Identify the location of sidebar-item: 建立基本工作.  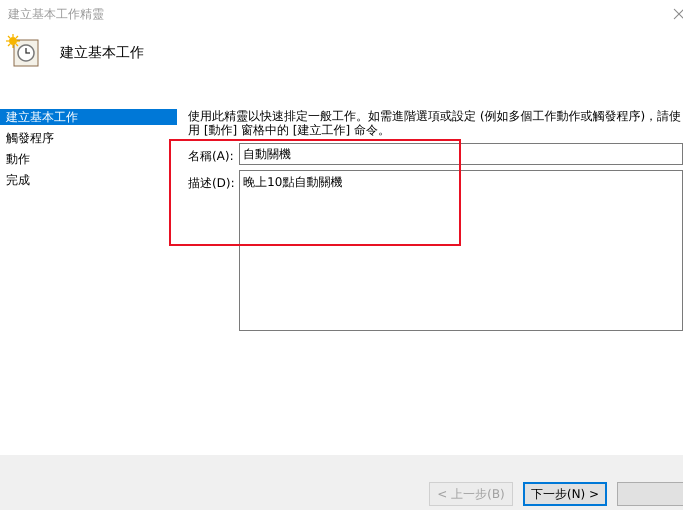
(88, 117).